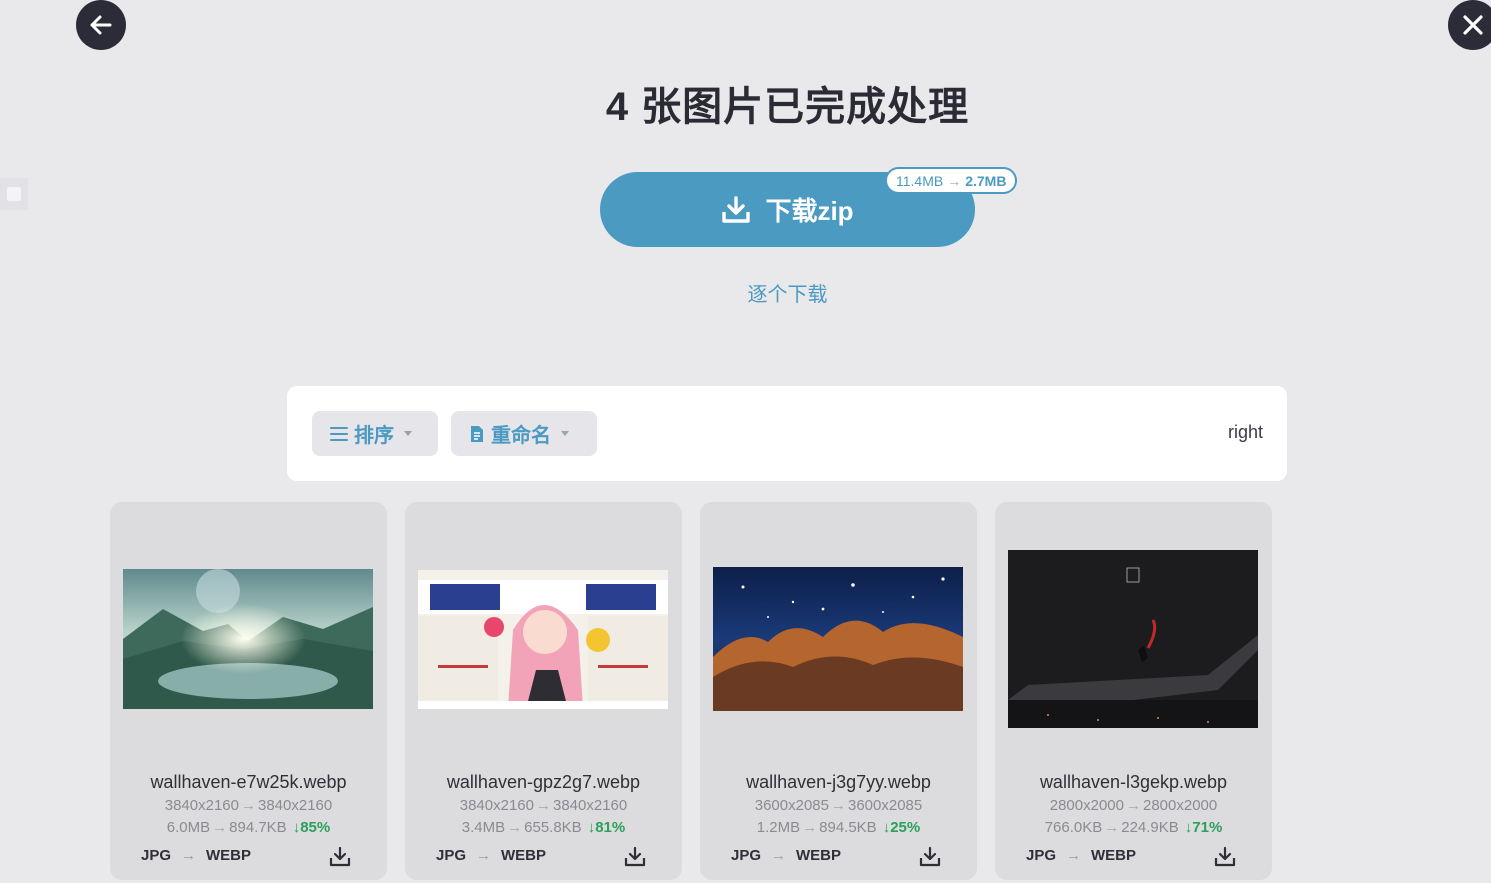 The width and height of the screenshot is (1491, 883). What do you see at coordinates (339, 433) in the screenshot?
I see `list-icon` at bounding box center [339, 433].